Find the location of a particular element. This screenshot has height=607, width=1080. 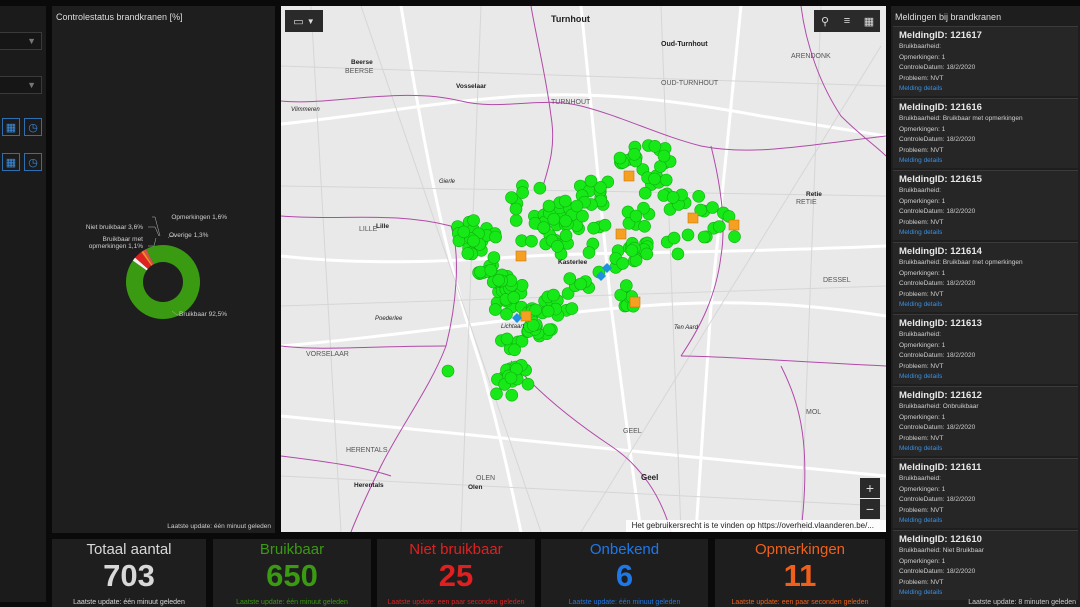

search-button: ⚲ is located at coordinates (825, 21).